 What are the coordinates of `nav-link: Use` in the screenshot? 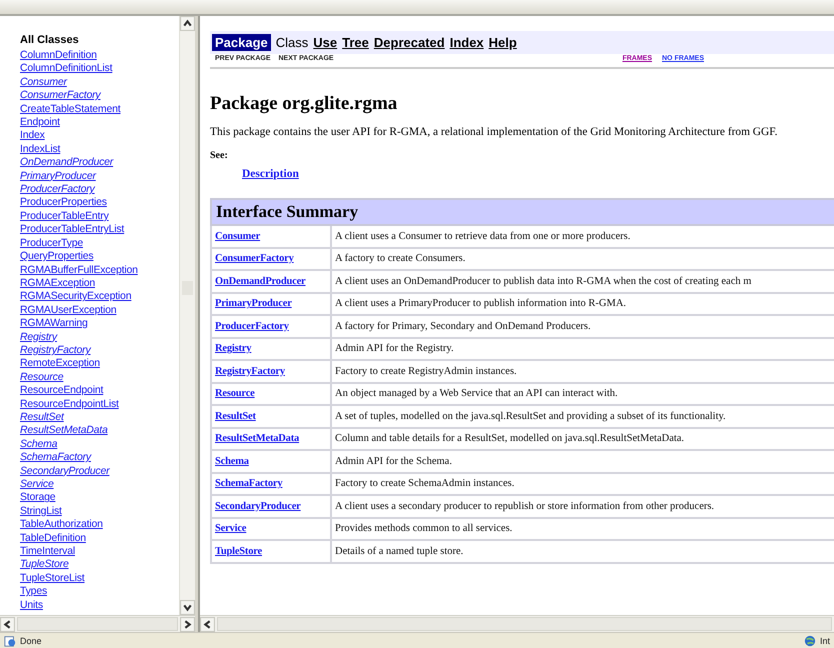 It's located at (325, 42).